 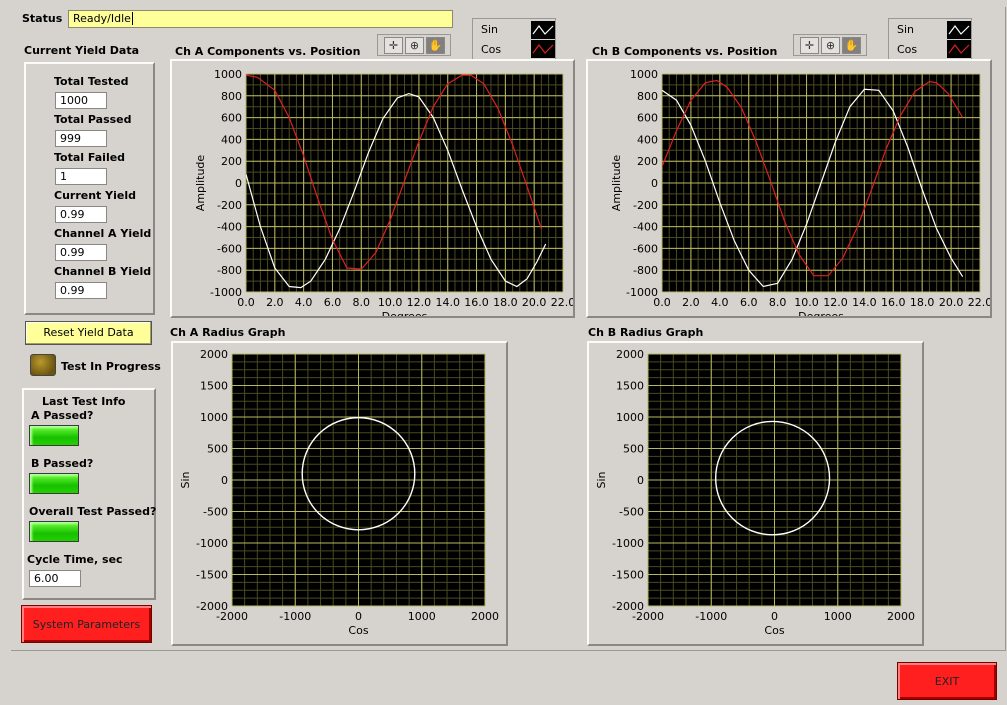 What do you see at coordinates (90, 157) in the screenshot?
I see `total-failed-label: Total Failed` at bounding box center [90, 157].